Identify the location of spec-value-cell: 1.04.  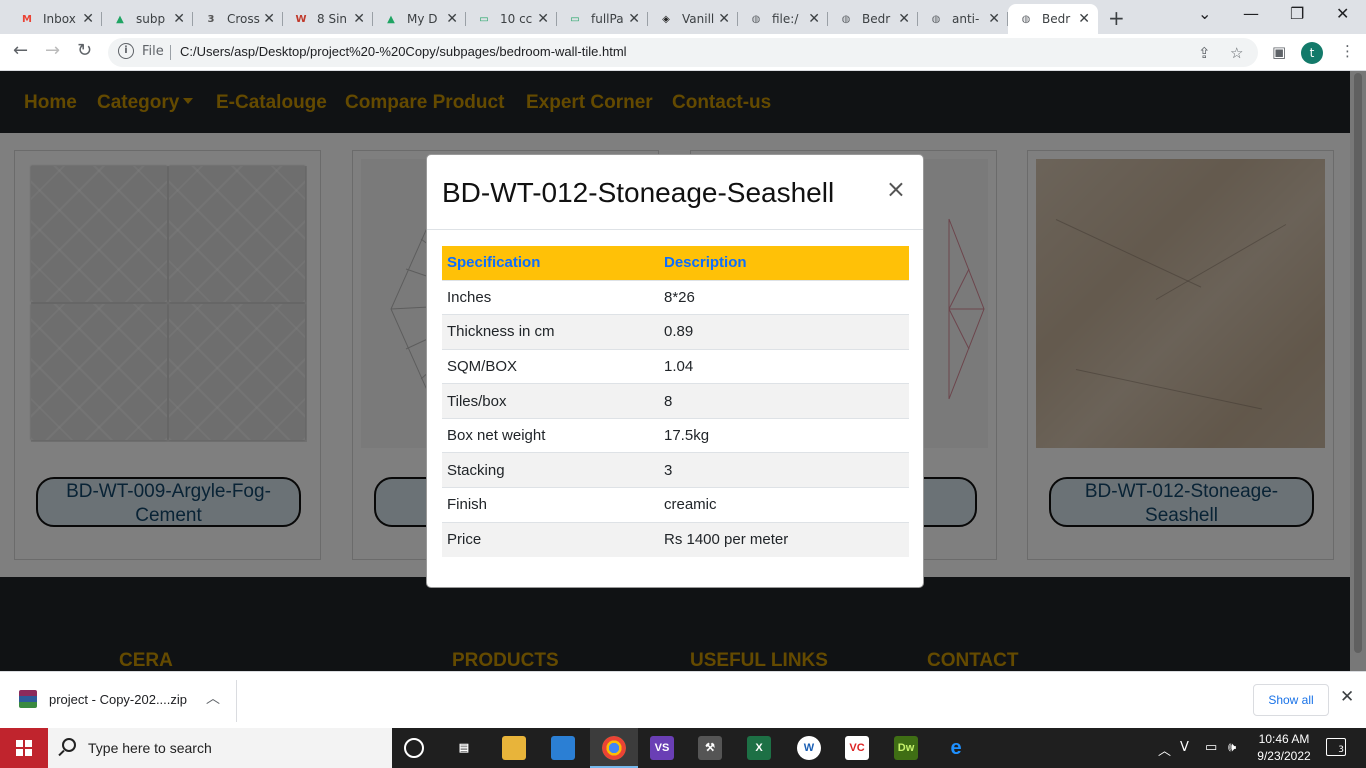
(784, 366).